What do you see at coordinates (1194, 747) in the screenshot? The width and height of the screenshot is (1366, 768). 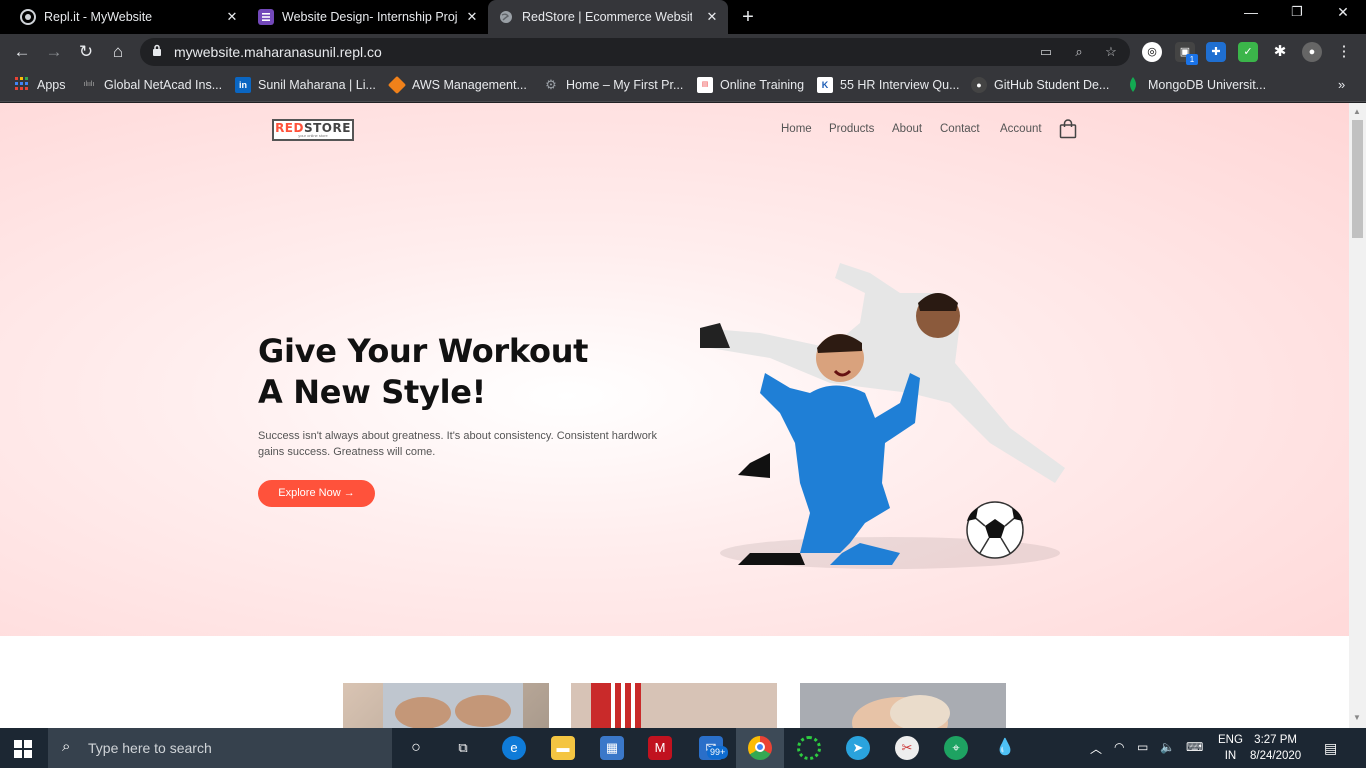 I see `keyboard-icon: ⌨` at bounding box center [1194, 747].